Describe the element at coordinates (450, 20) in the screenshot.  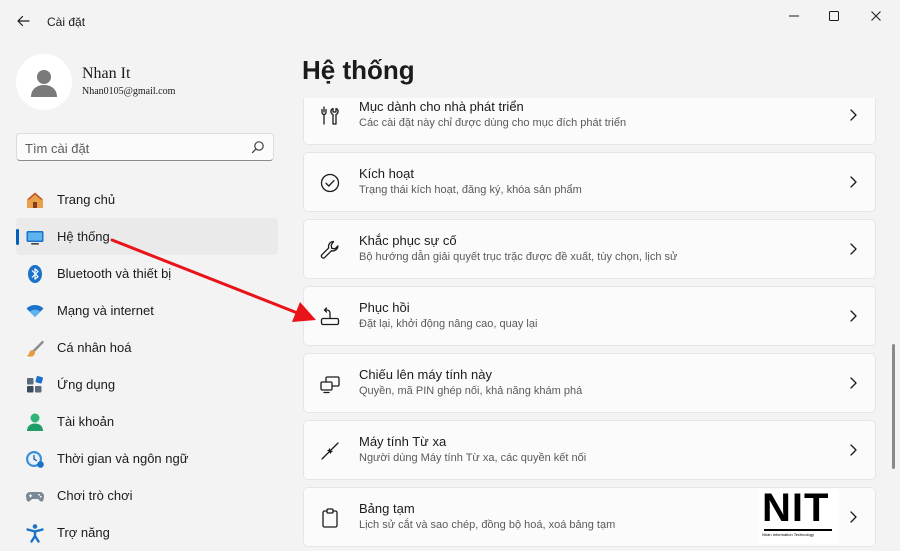
I see `title-bar: Cài đặt` at that location.